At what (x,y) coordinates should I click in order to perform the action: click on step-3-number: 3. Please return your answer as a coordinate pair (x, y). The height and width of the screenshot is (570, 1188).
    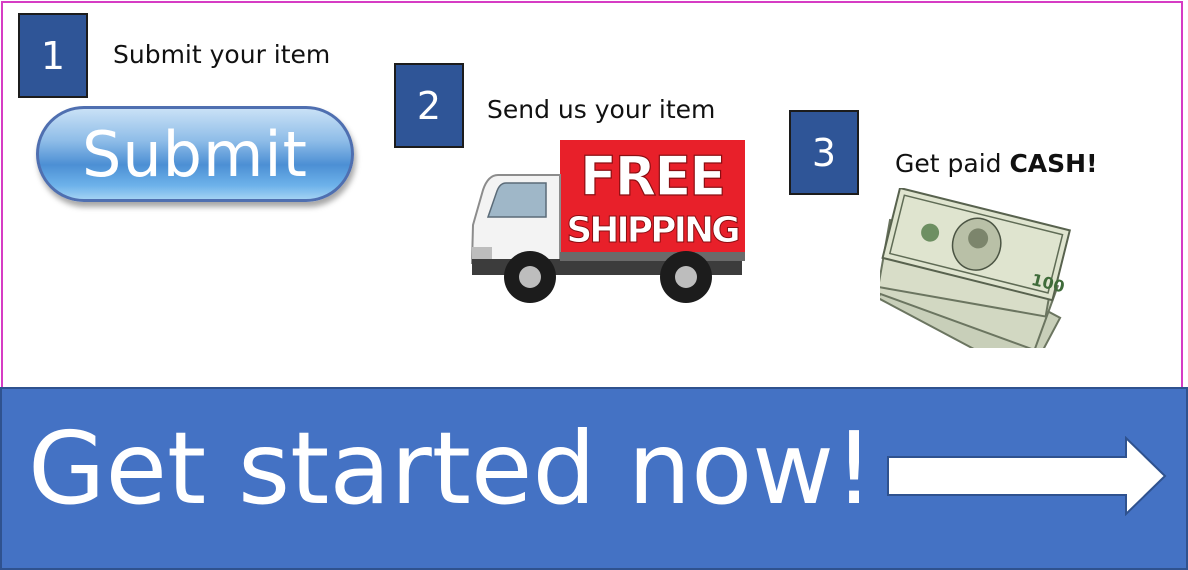
    Looking at the image, I should click on (824, 152).